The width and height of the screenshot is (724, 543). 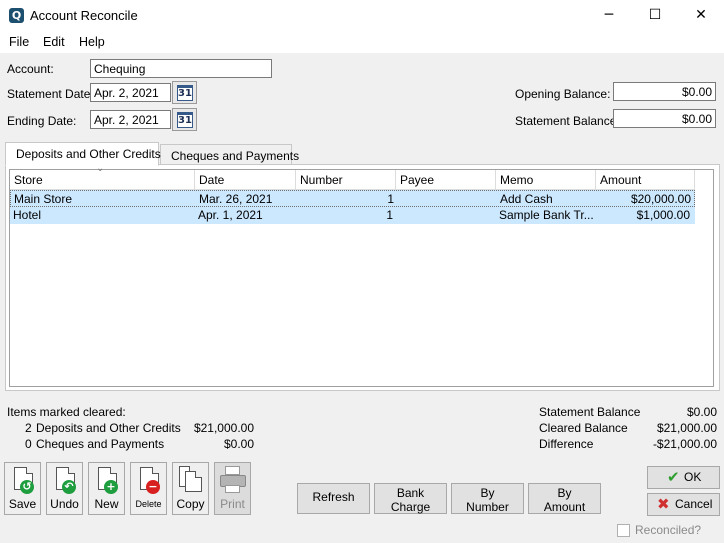 I want to click on maximize-button: ☐, so click(x=655, y=15).